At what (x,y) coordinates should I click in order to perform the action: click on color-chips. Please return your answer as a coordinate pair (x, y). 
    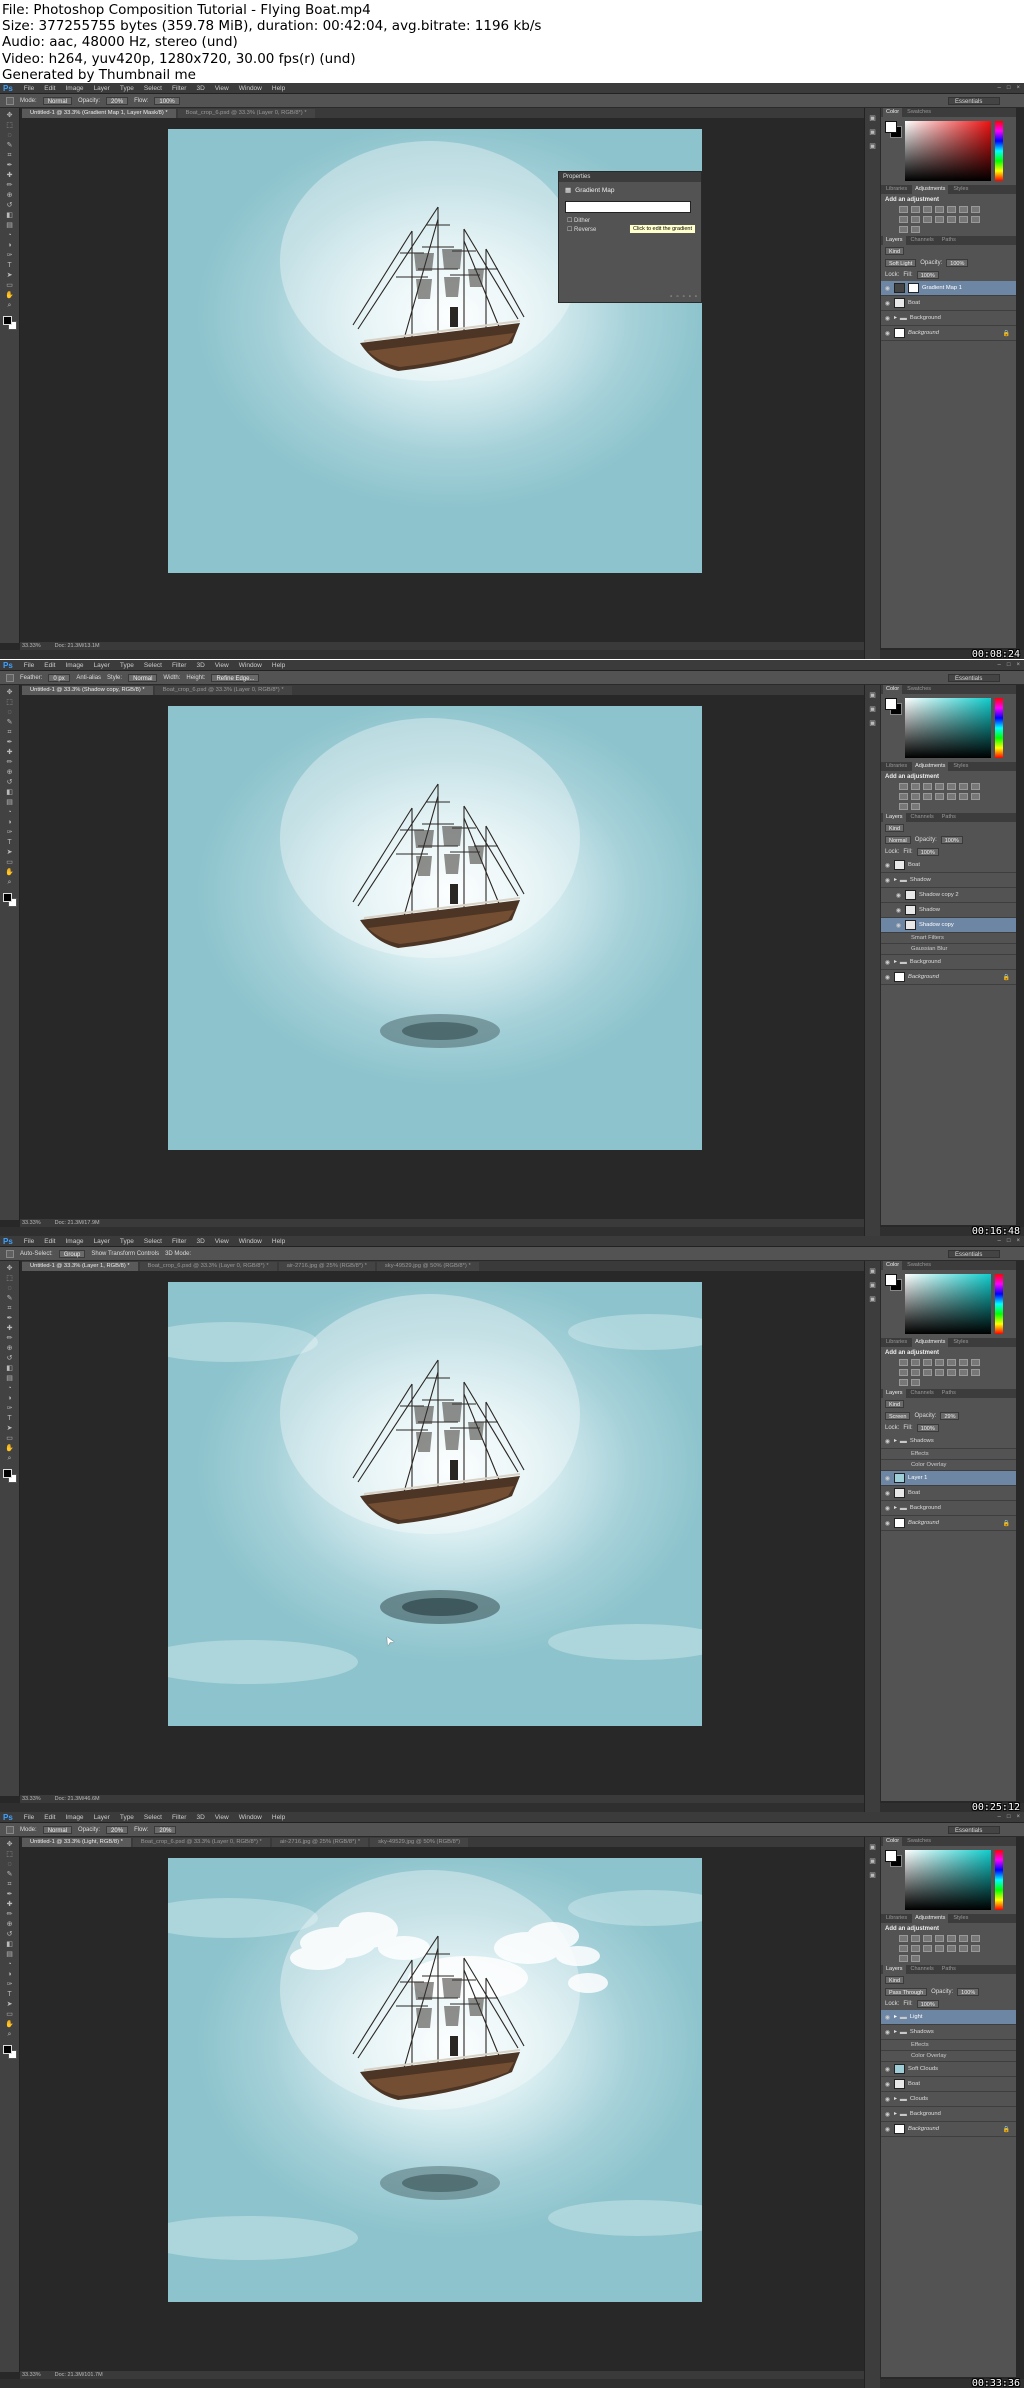
    Looking at the image, I should click on (9, 323).